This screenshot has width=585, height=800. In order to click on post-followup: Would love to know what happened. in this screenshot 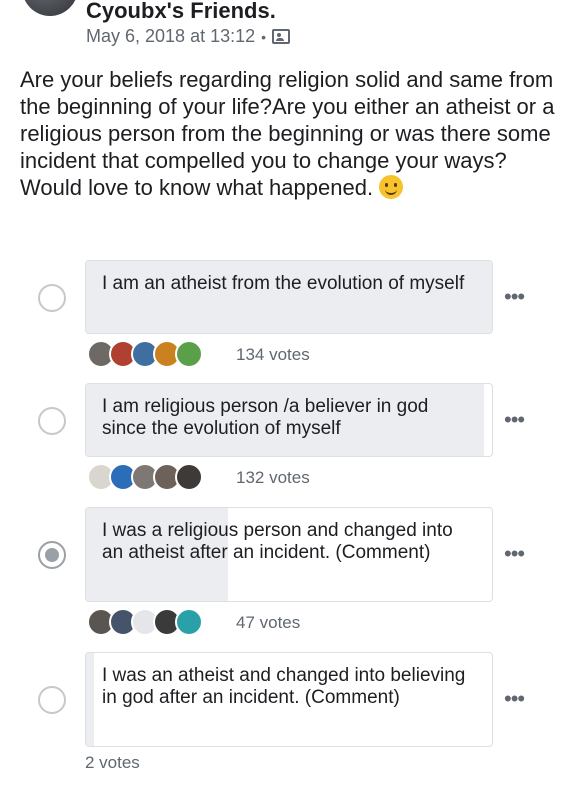, I will do `click(295, 187)`.